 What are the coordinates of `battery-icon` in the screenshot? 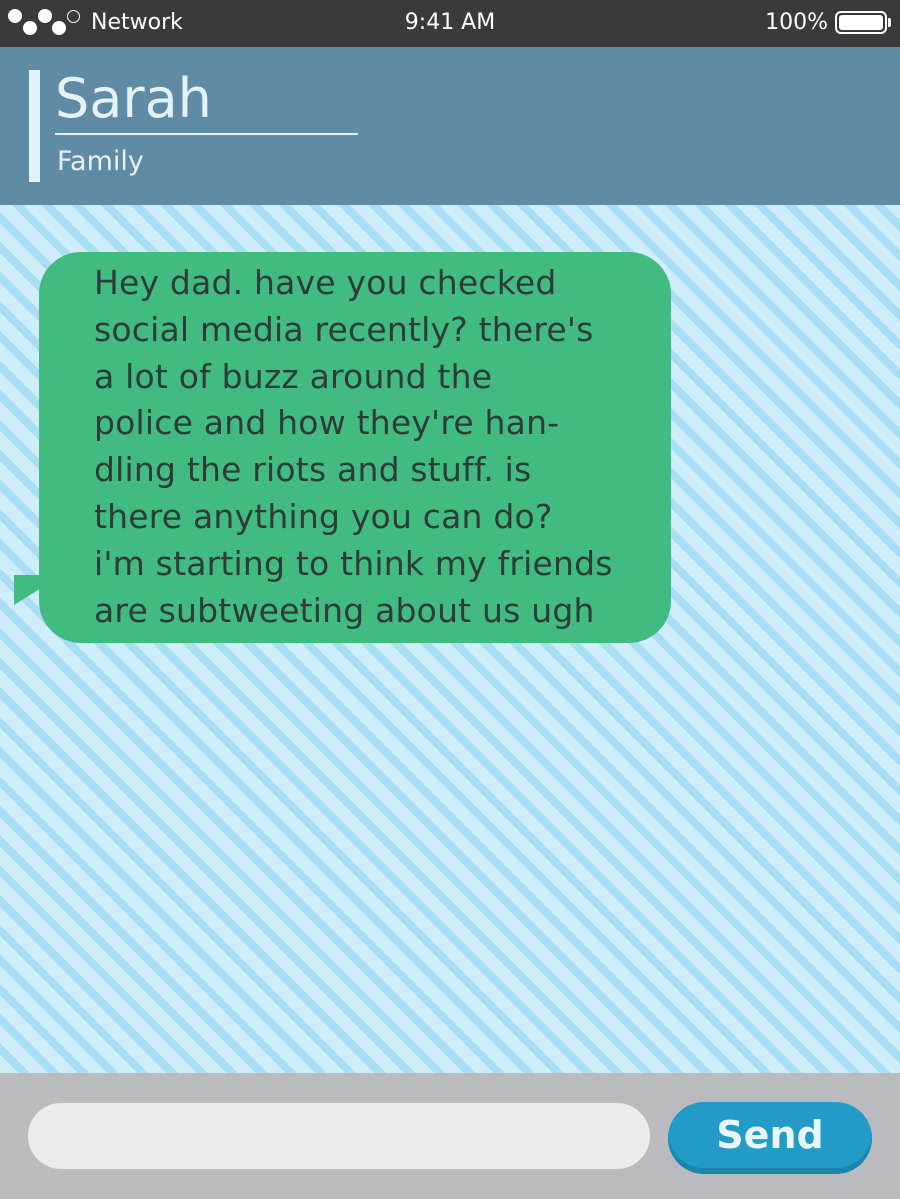 It's located at (863, 22).